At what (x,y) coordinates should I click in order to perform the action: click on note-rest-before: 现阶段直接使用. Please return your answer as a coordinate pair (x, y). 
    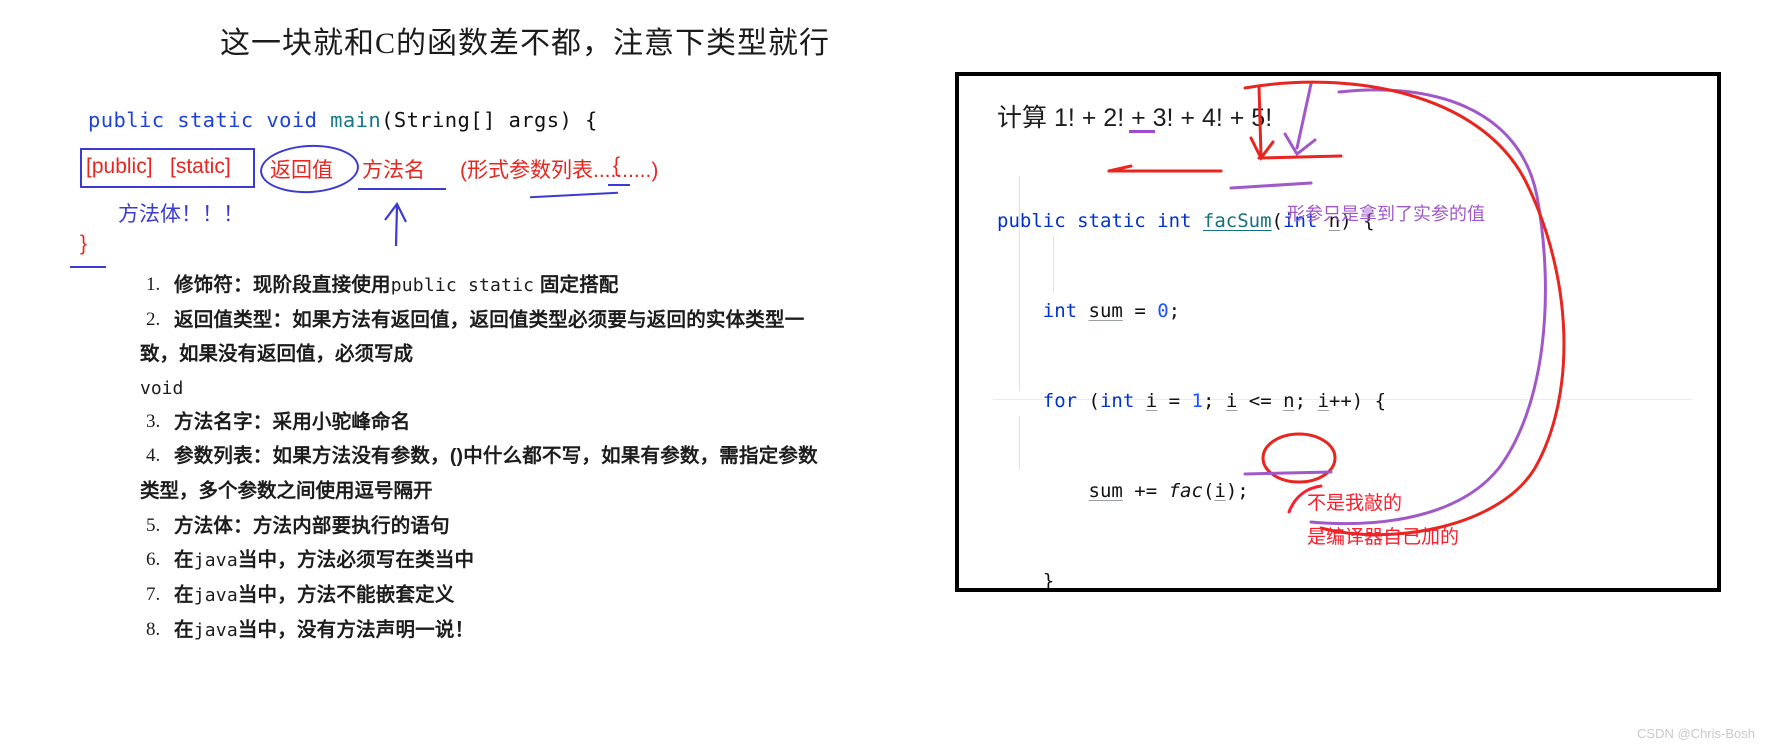
    Looking at the image, I should click on (321, 285).